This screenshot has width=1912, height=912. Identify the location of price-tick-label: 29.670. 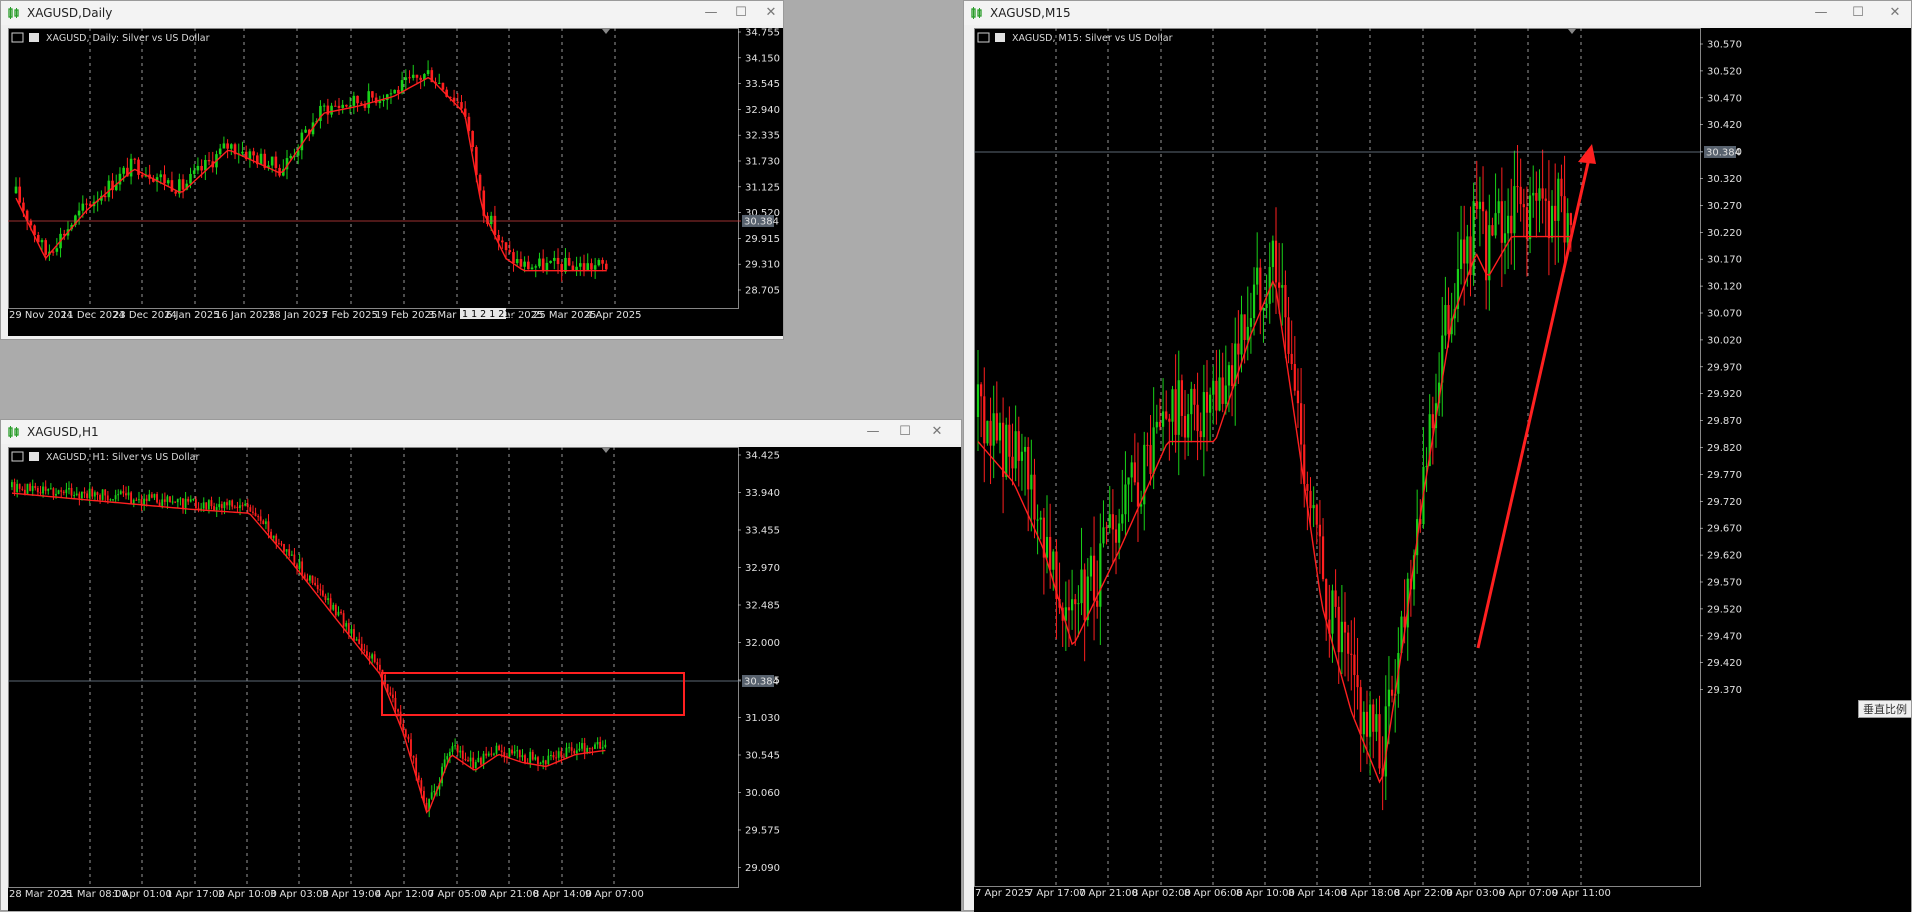
(1724, 529).